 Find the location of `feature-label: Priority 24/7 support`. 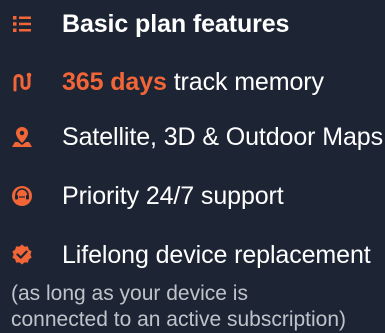

feature-label: Priority 24/7 support is located at coordinates (173, 196).